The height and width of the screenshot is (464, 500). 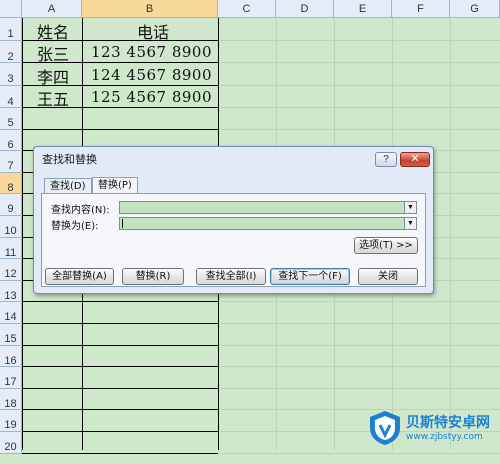 I want to click on replace-all-button: 全部替换(A), so click(x=79, y=276).